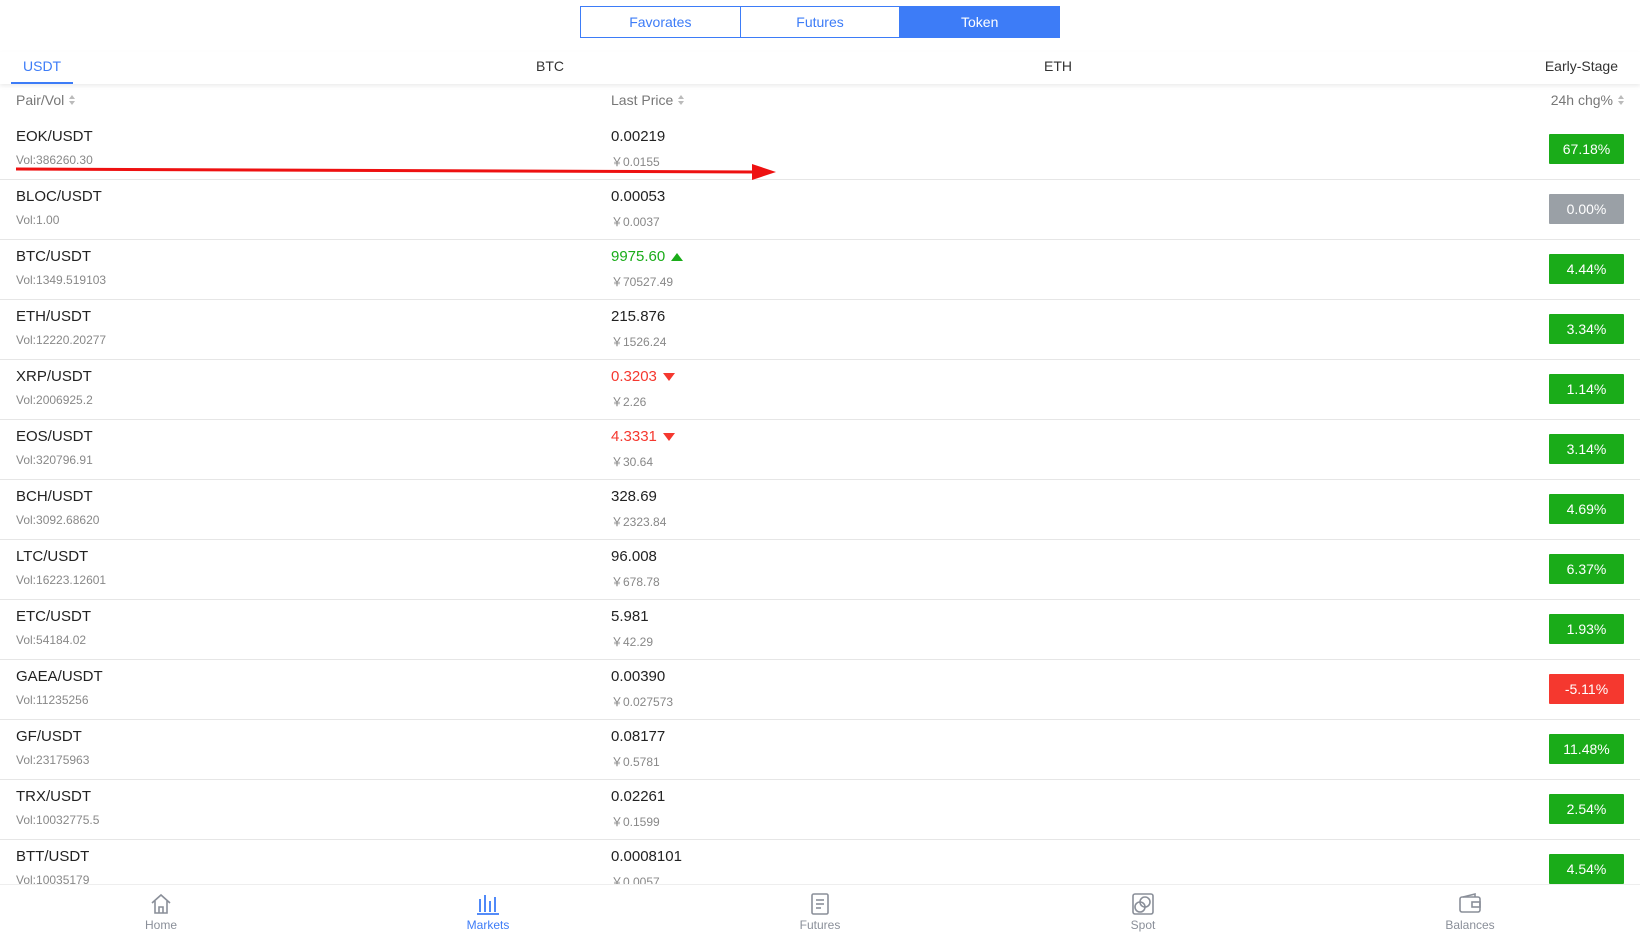 The image size is (1640, 940). I want to click on volume: Vol:10032775.5, so click(58, 820).